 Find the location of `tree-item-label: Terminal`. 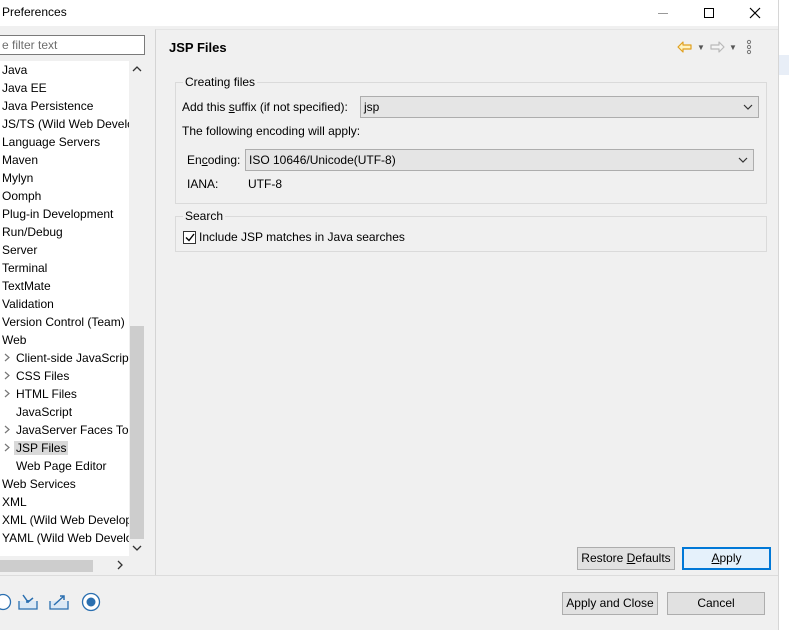

tree-item-label: Terminal is located at coordinates (25, 268).